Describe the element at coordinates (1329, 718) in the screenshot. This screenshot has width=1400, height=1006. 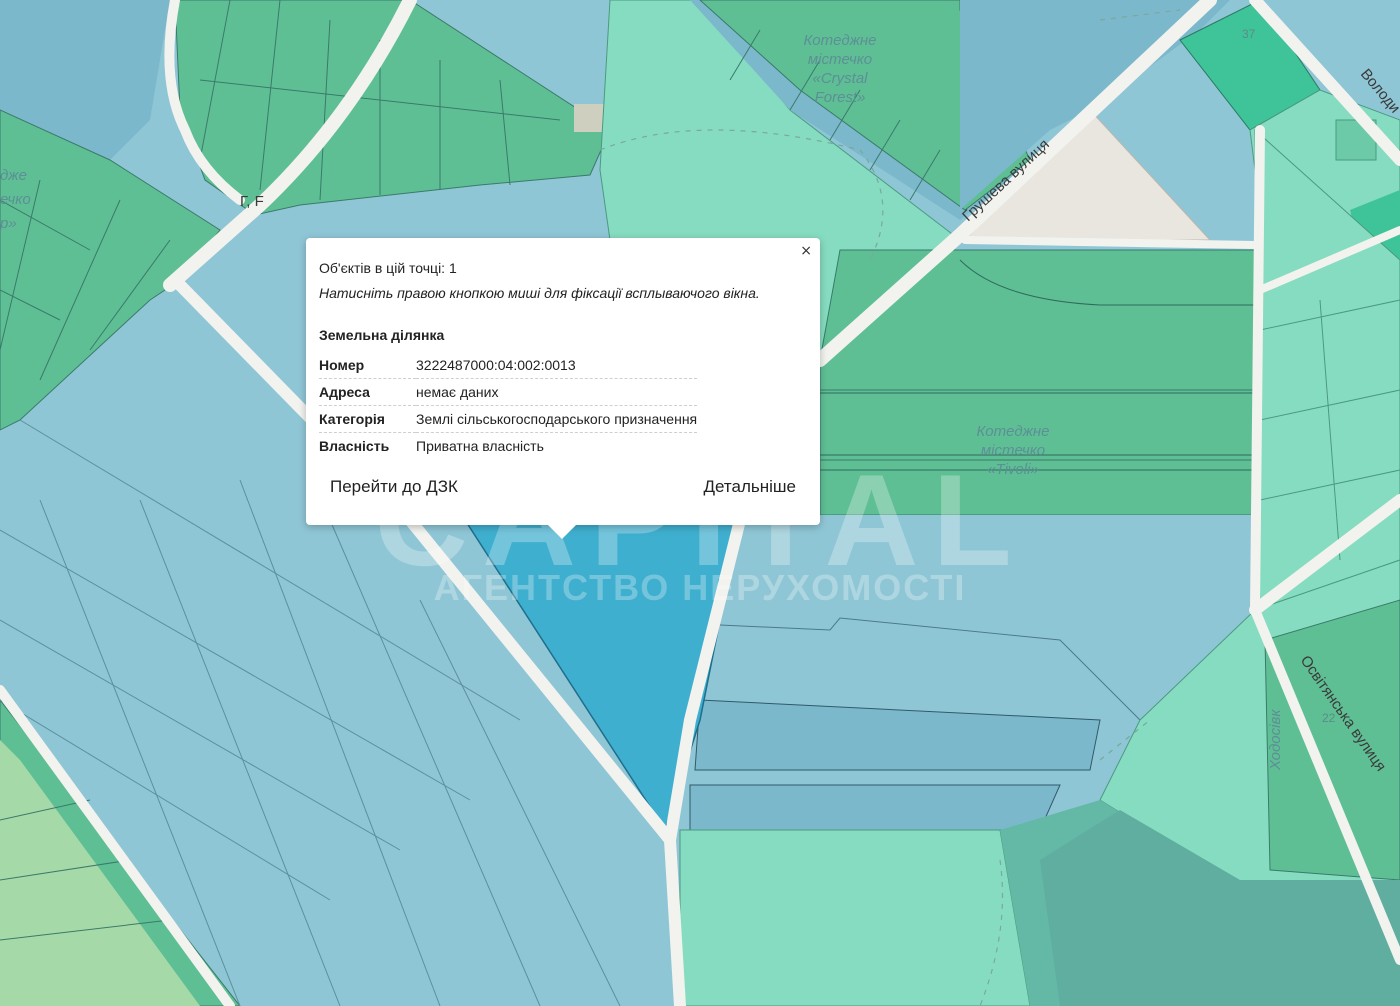
I see `house-number-22: 22` at that location.